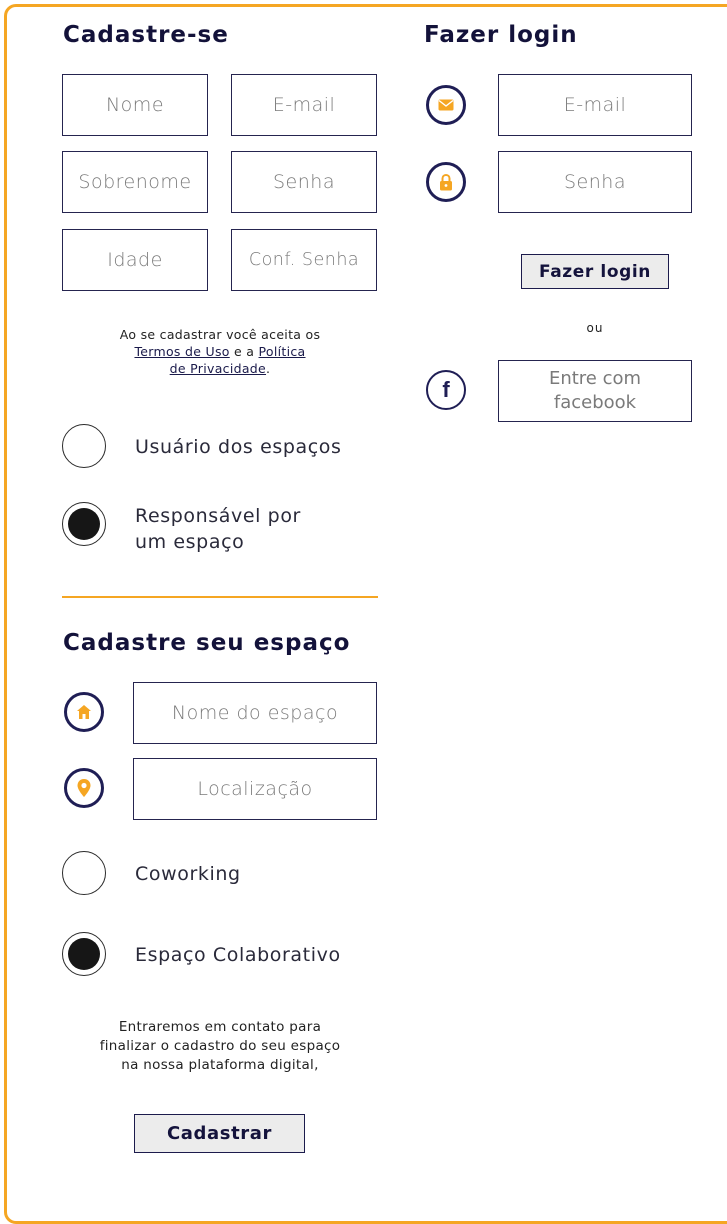  Describe the element at coordinates (268, 368) in the screenshot. I see `terms-suffix: .` at that location.